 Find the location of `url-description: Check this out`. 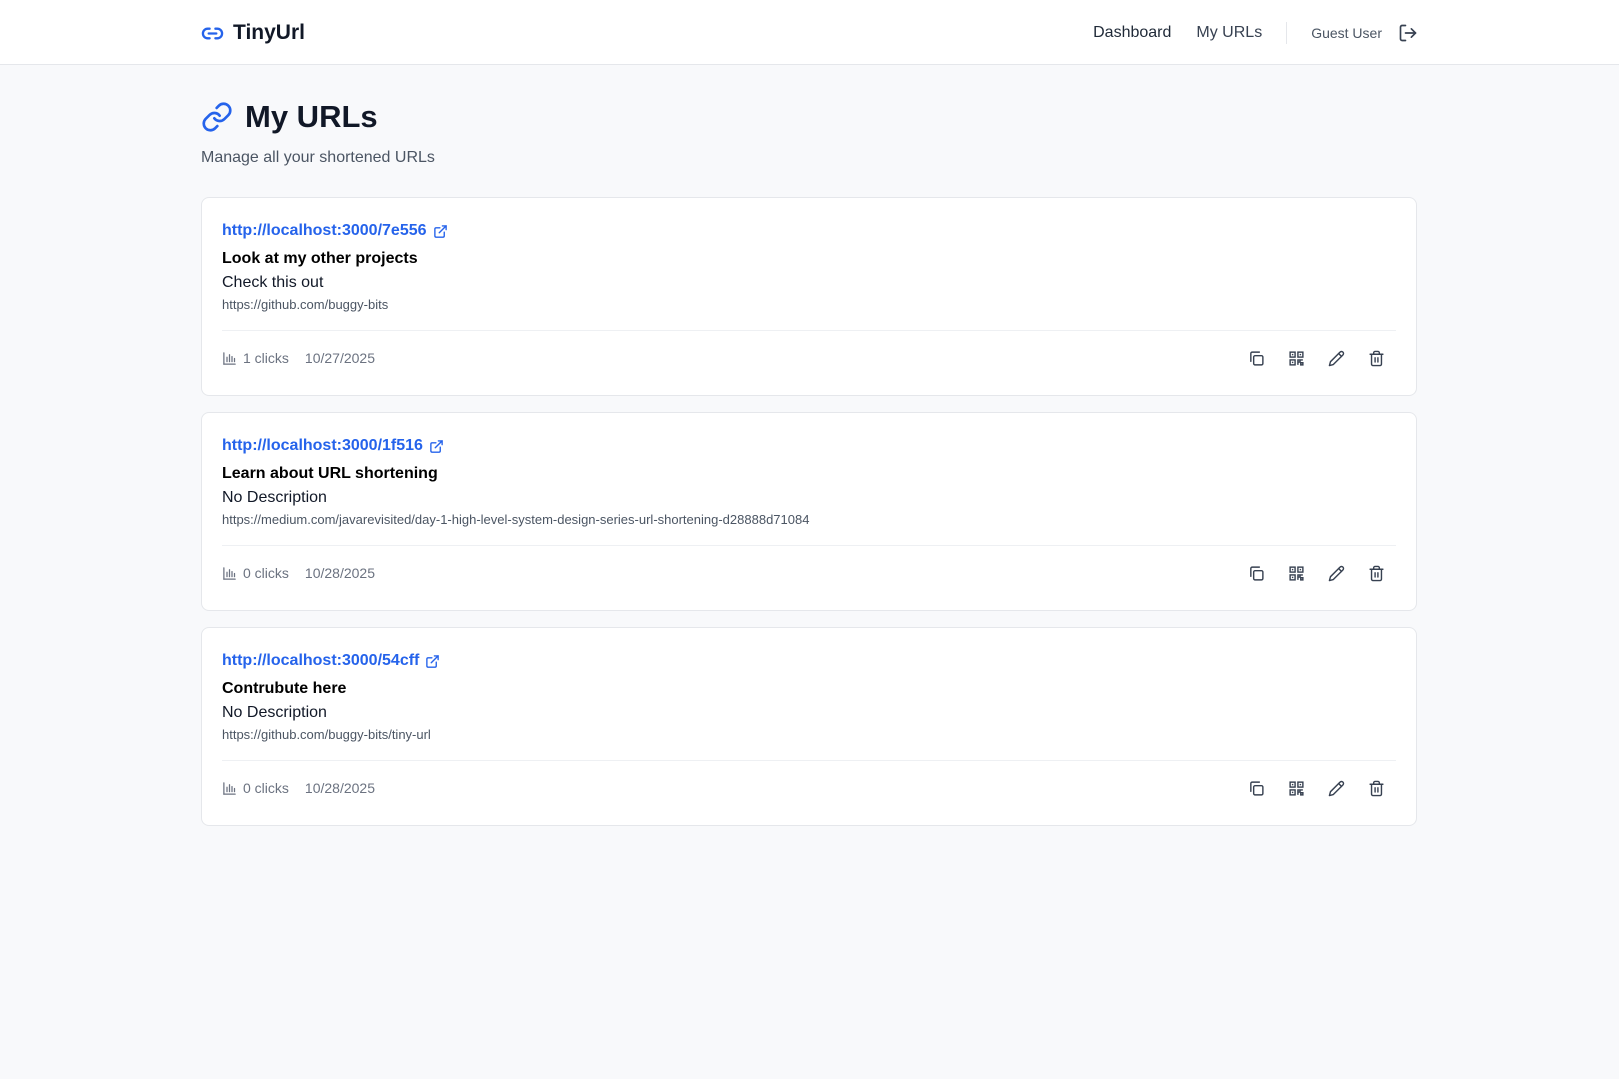

url-description: Check this out is located at coordinates (273, 282).